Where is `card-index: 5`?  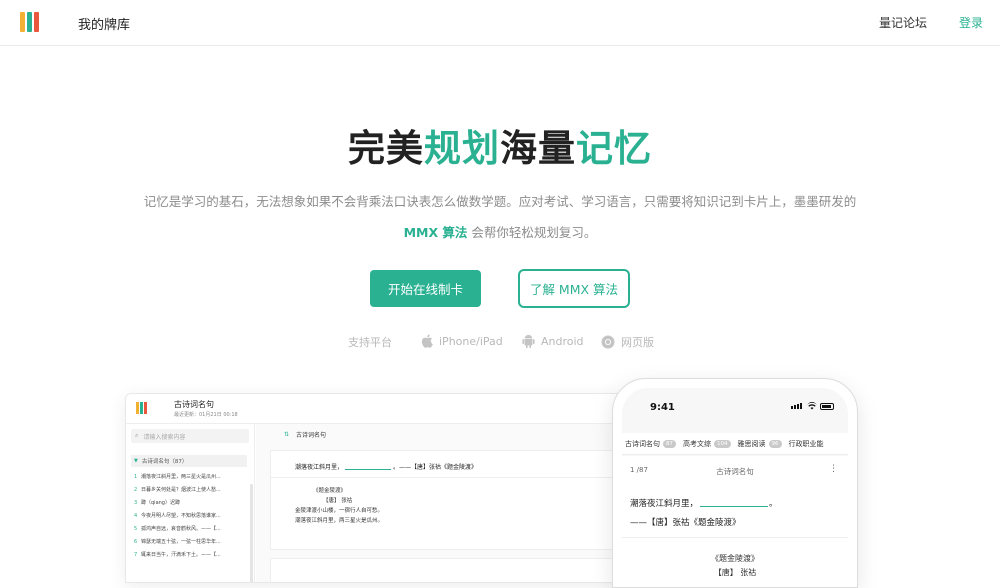
card-index: 5 is located at coordinates (136, 528).